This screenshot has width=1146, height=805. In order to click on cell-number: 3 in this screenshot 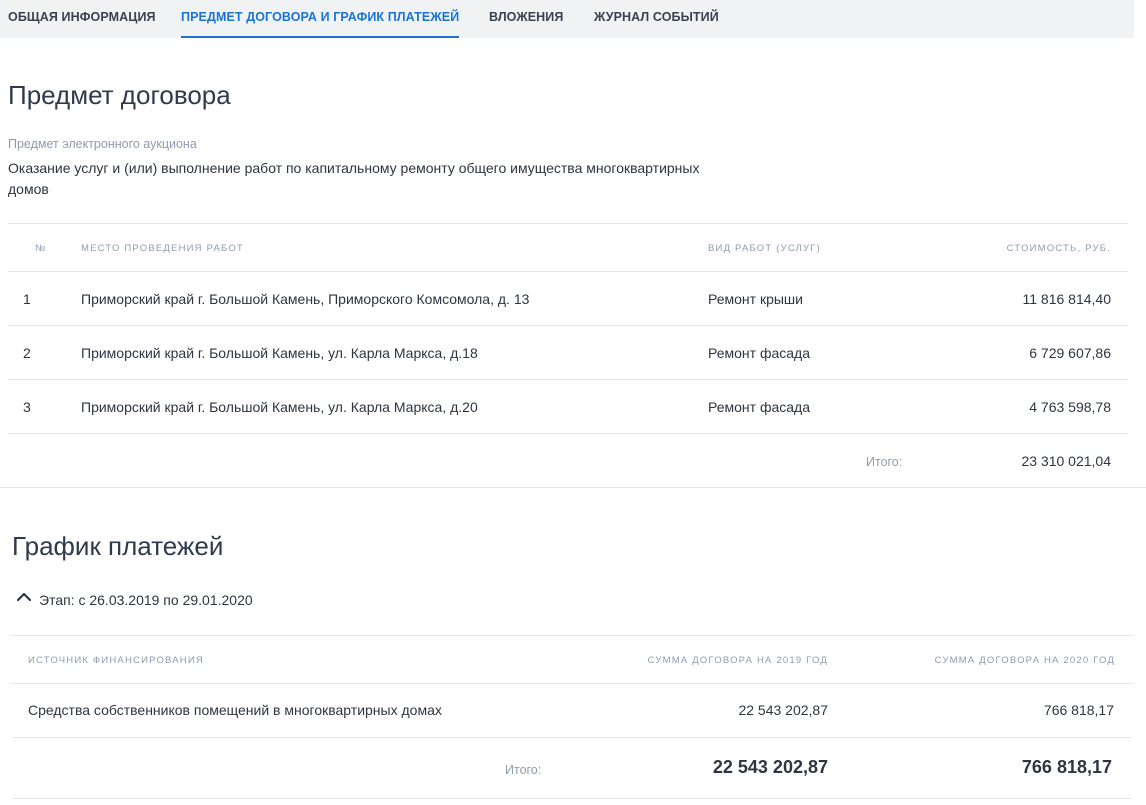, I will do `click(27, 407)`.